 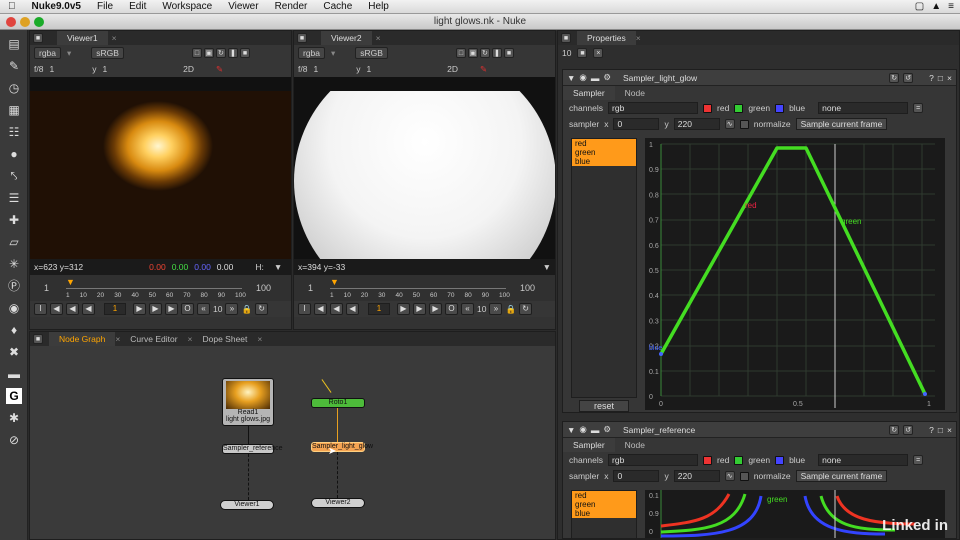 I want to click on tab-curve-editor: Curve Editor, so click(x=153, y=339).